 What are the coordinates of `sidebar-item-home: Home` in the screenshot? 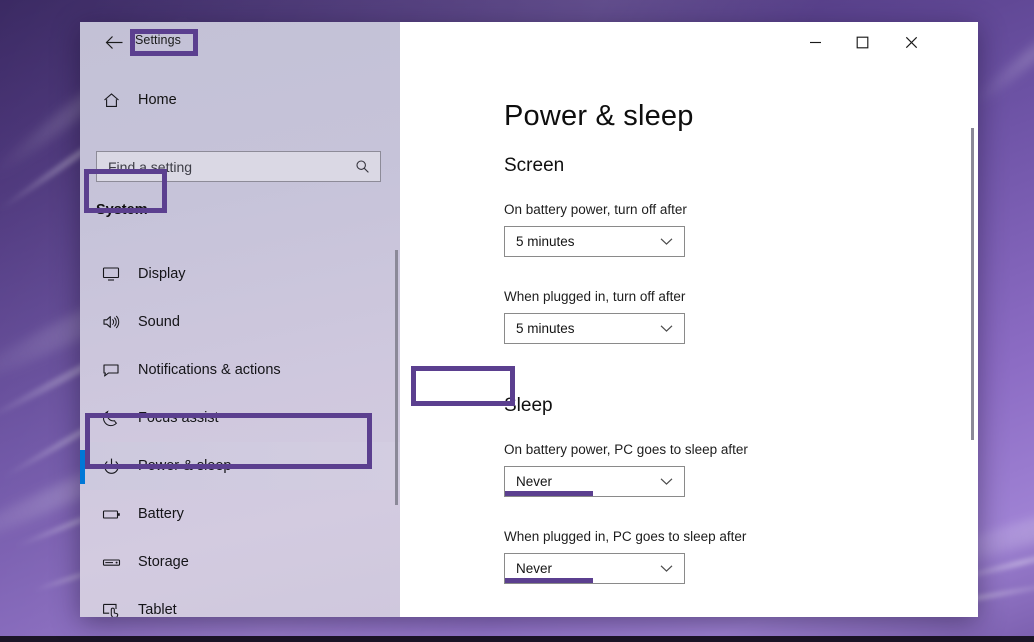 It's located at (240, 100).